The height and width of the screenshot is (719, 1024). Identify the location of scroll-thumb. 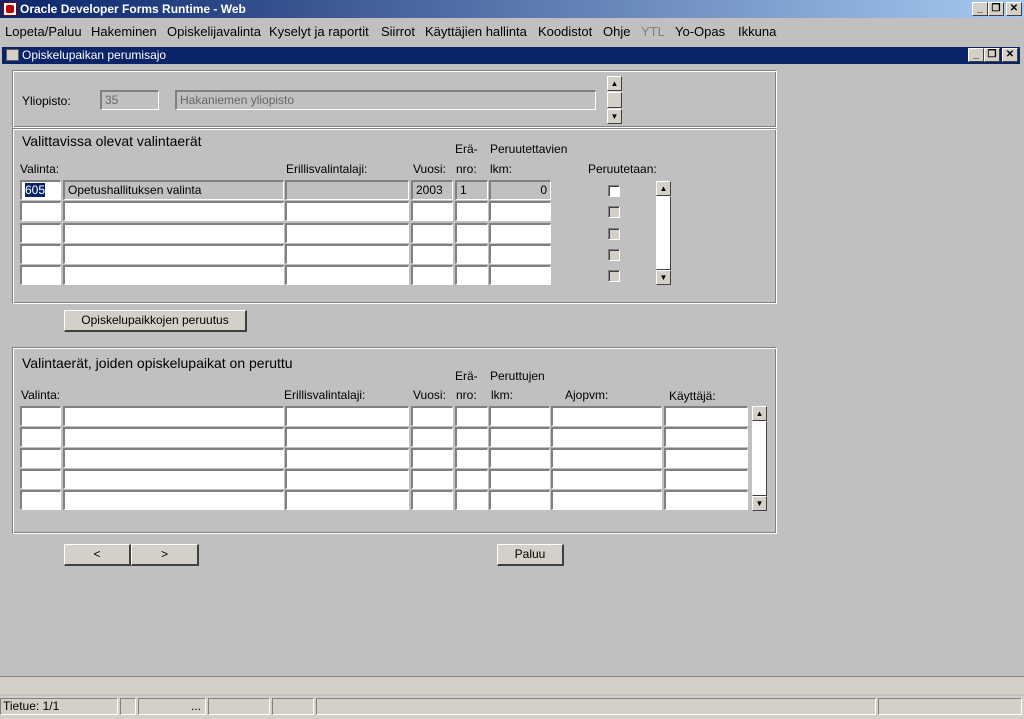
(614, 100).